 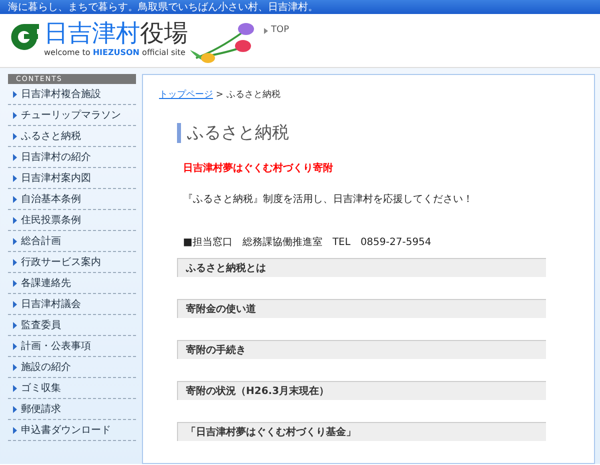 I want to click on site-subtitle: welcome to HIEZUSON official site, so click(x=115, y=53).